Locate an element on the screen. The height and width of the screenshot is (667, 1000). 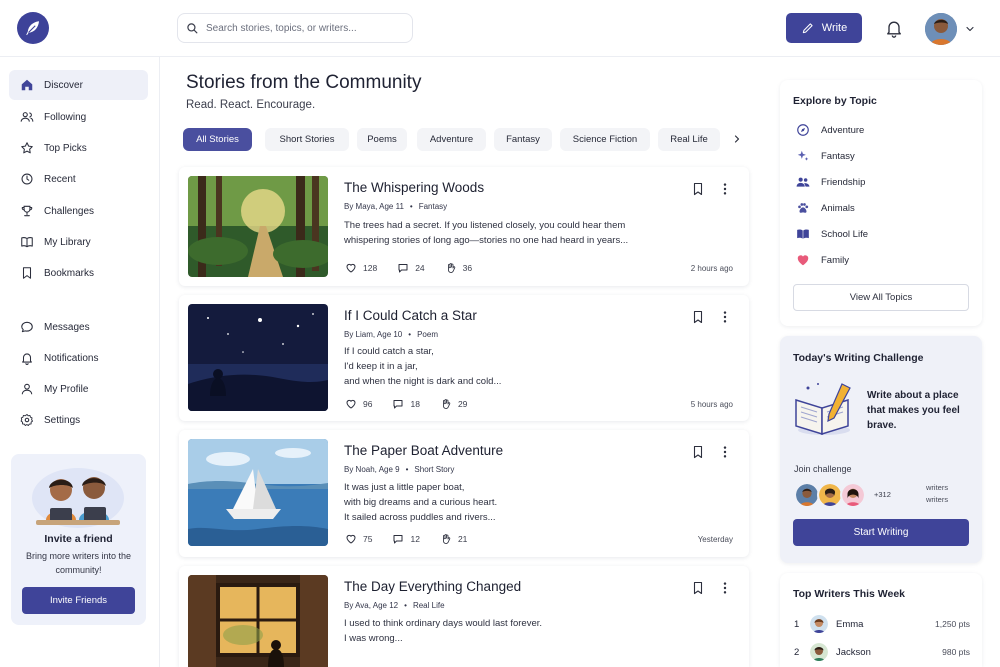
tab-fantasy: Fantasy is located at coordinates (523, 139).